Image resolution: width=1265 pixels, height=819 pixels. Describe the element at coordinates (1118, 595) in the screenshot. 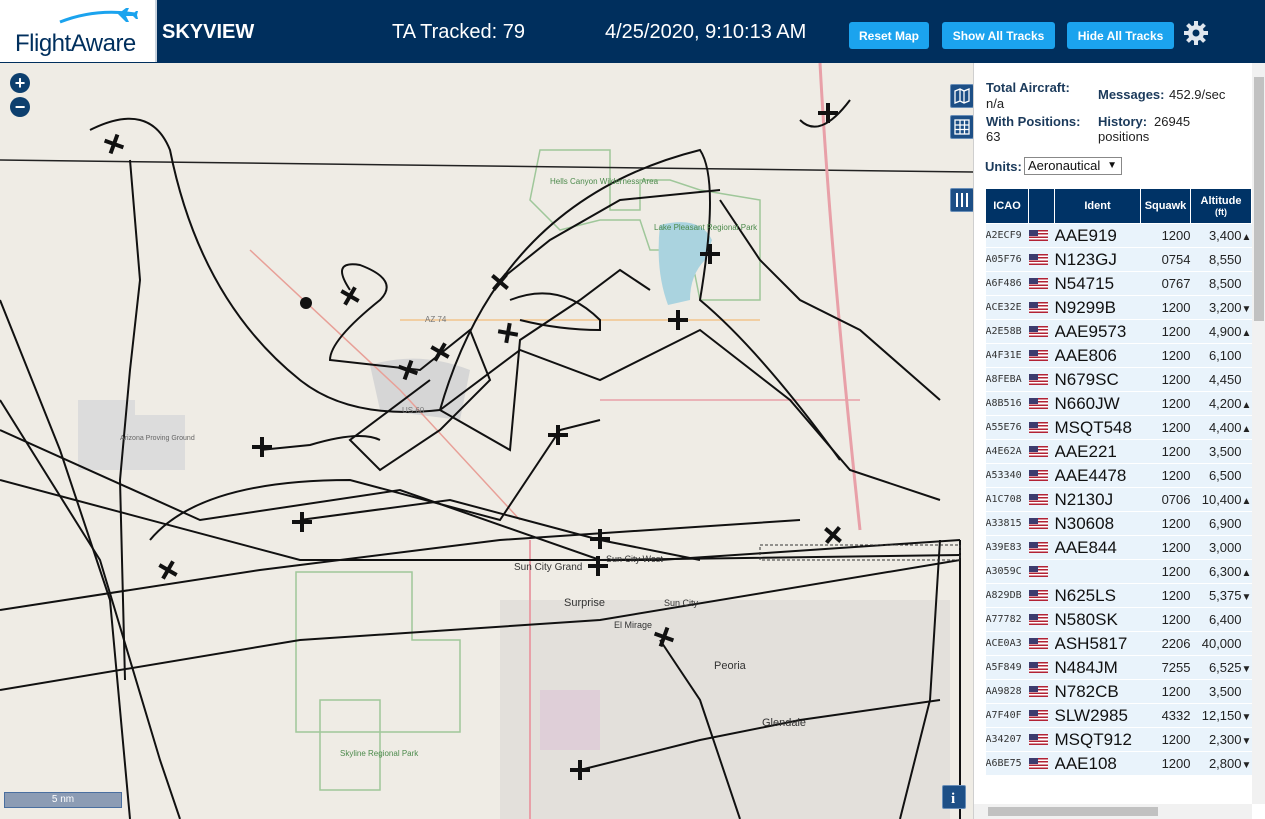

I see `table-row: A829DB N625LS 1200 5,375▼` at that location.